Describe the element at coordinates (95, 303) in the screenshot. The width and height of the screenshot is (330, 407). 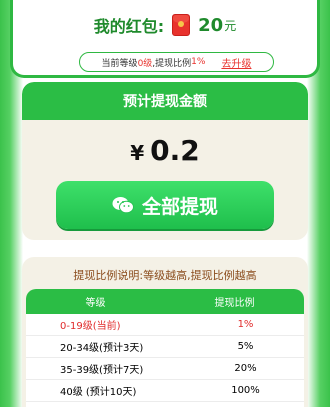
I see `column-header-level: 等级` at that location.